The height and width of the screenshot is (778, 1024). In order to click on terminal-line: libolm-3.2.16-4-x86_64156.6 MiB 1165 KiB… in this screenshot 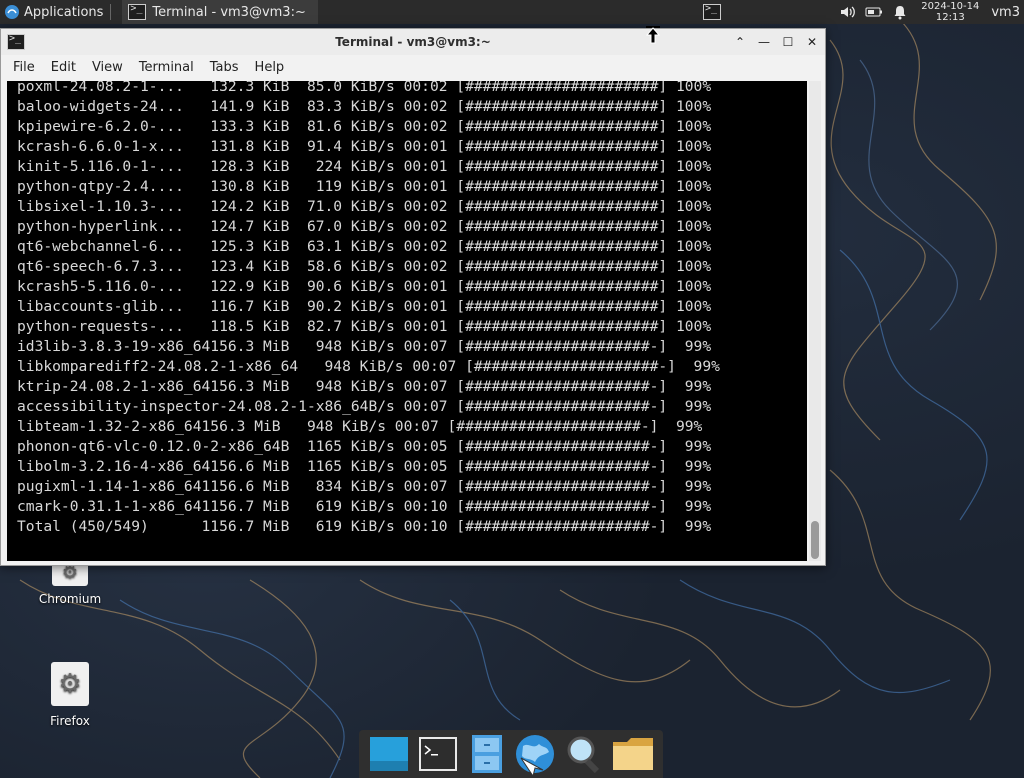, I will do `click(364, 466)`.